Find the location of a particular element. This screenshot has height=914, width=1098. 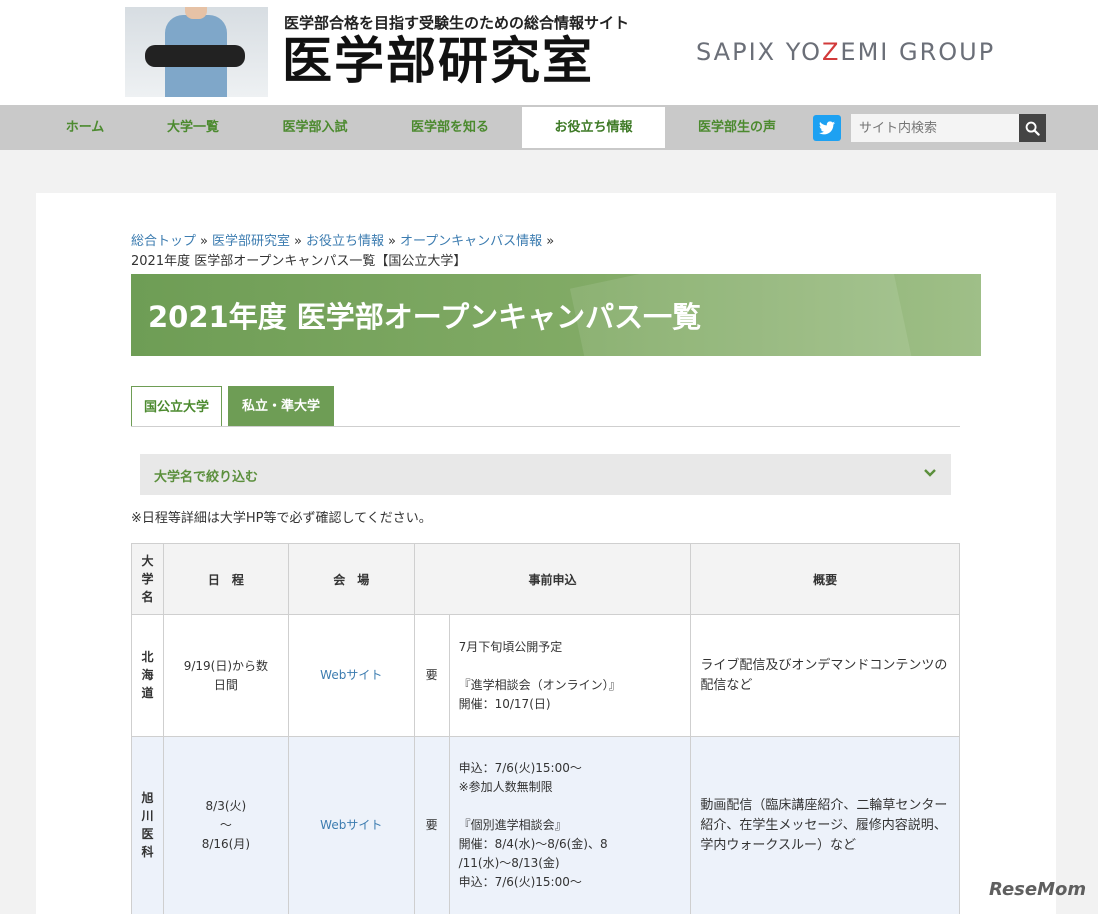

column-header-overview: 概要 is located at coordinates (825, 579).